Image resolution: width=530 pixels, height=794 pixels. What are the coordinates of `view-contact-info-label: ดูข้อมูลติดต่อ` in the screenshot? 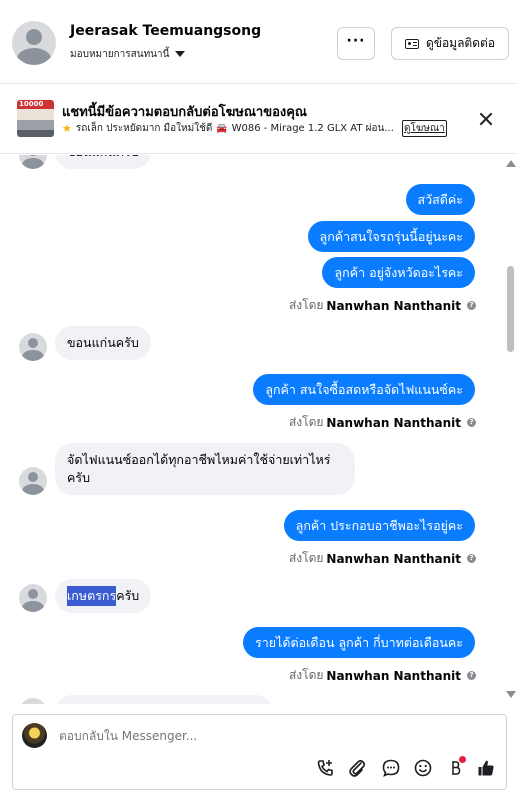 It's located at (460, 43).